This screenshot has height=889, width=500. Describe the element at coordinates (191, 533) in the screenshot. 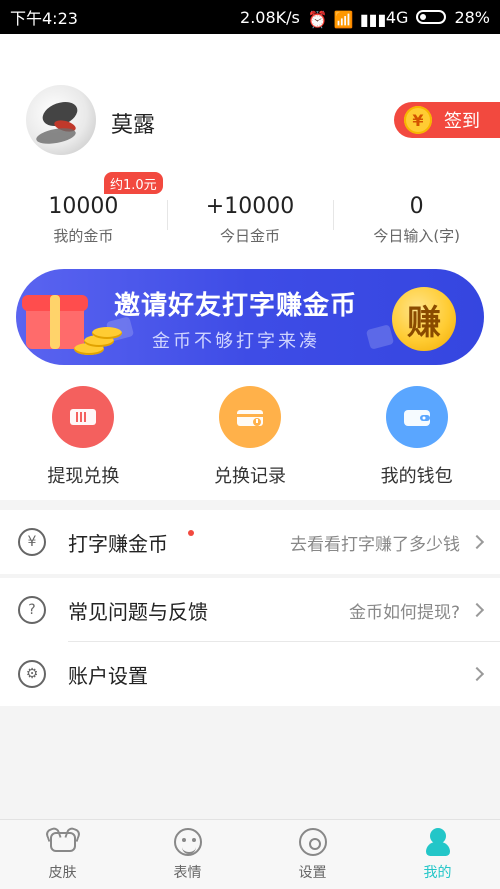

I see `notification-dot` at that location.